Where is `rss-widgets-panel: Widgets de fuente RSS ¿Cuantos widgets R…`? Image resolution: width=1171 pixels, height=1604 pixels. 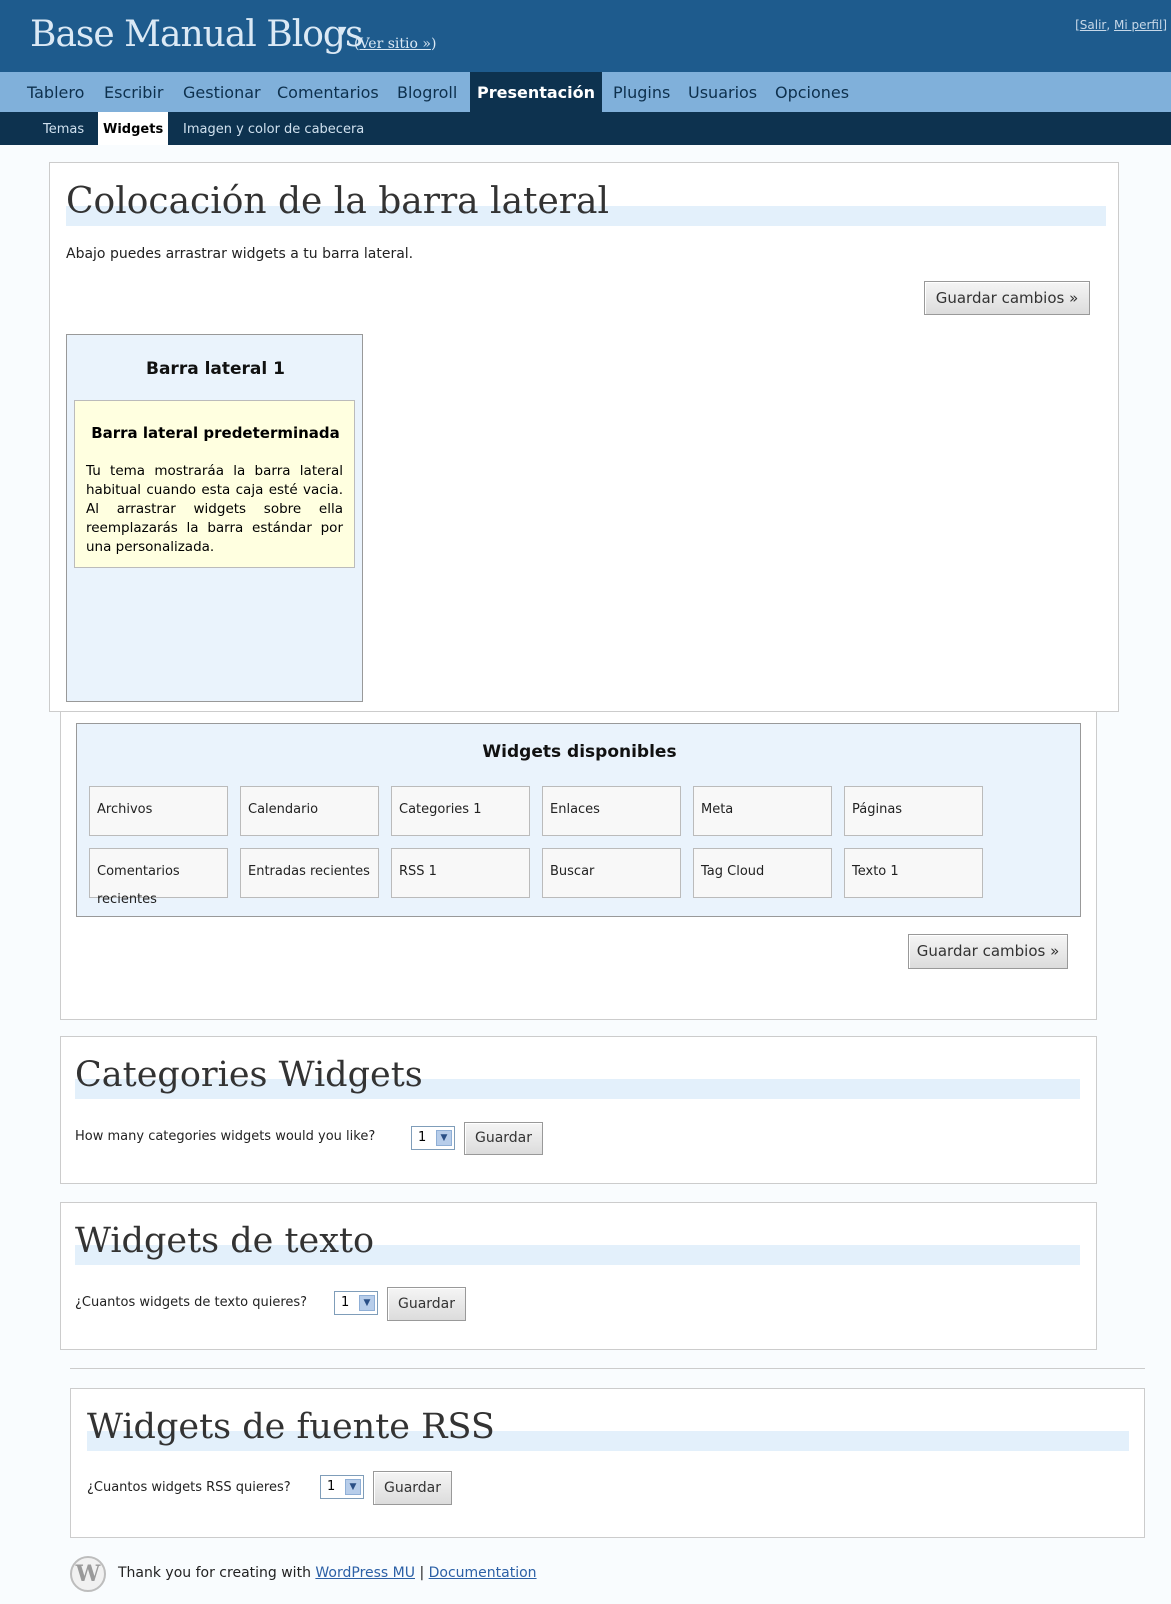
rss-widgets-panel: Widgets de fuente RSS ¿Cuantos widgets R… is located at coordinates (607, 1463).